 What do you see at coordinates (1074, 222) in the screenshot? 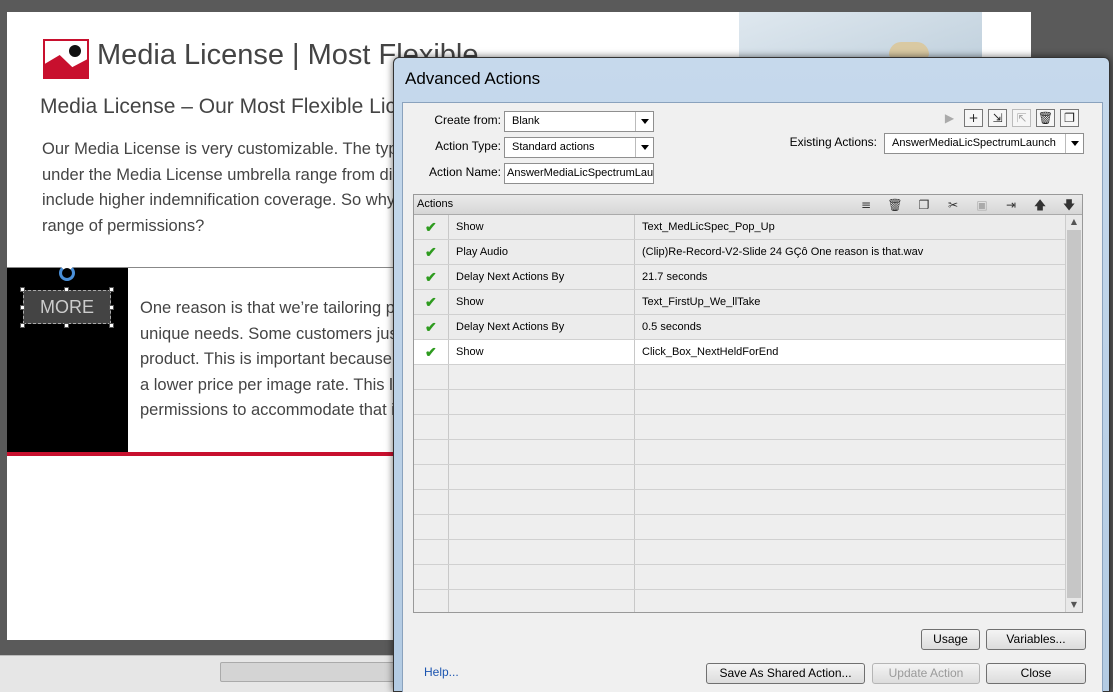
I see `scroll-up-icon: ▲` at bounding box center [1074, 222].